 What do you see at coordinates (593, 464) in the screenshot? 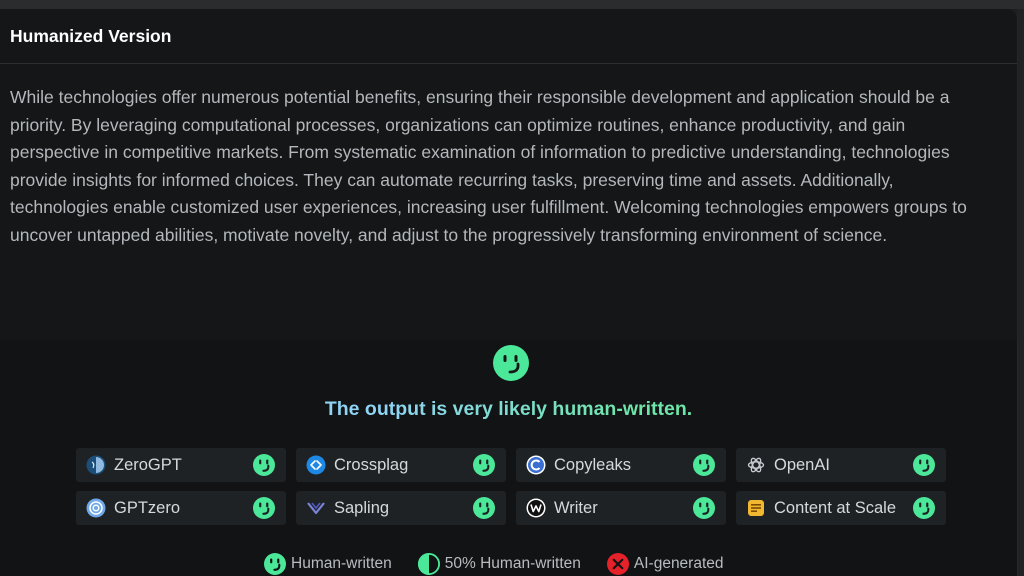
I see `detector-name: Copyleaks` at bounding box center [593, 464].